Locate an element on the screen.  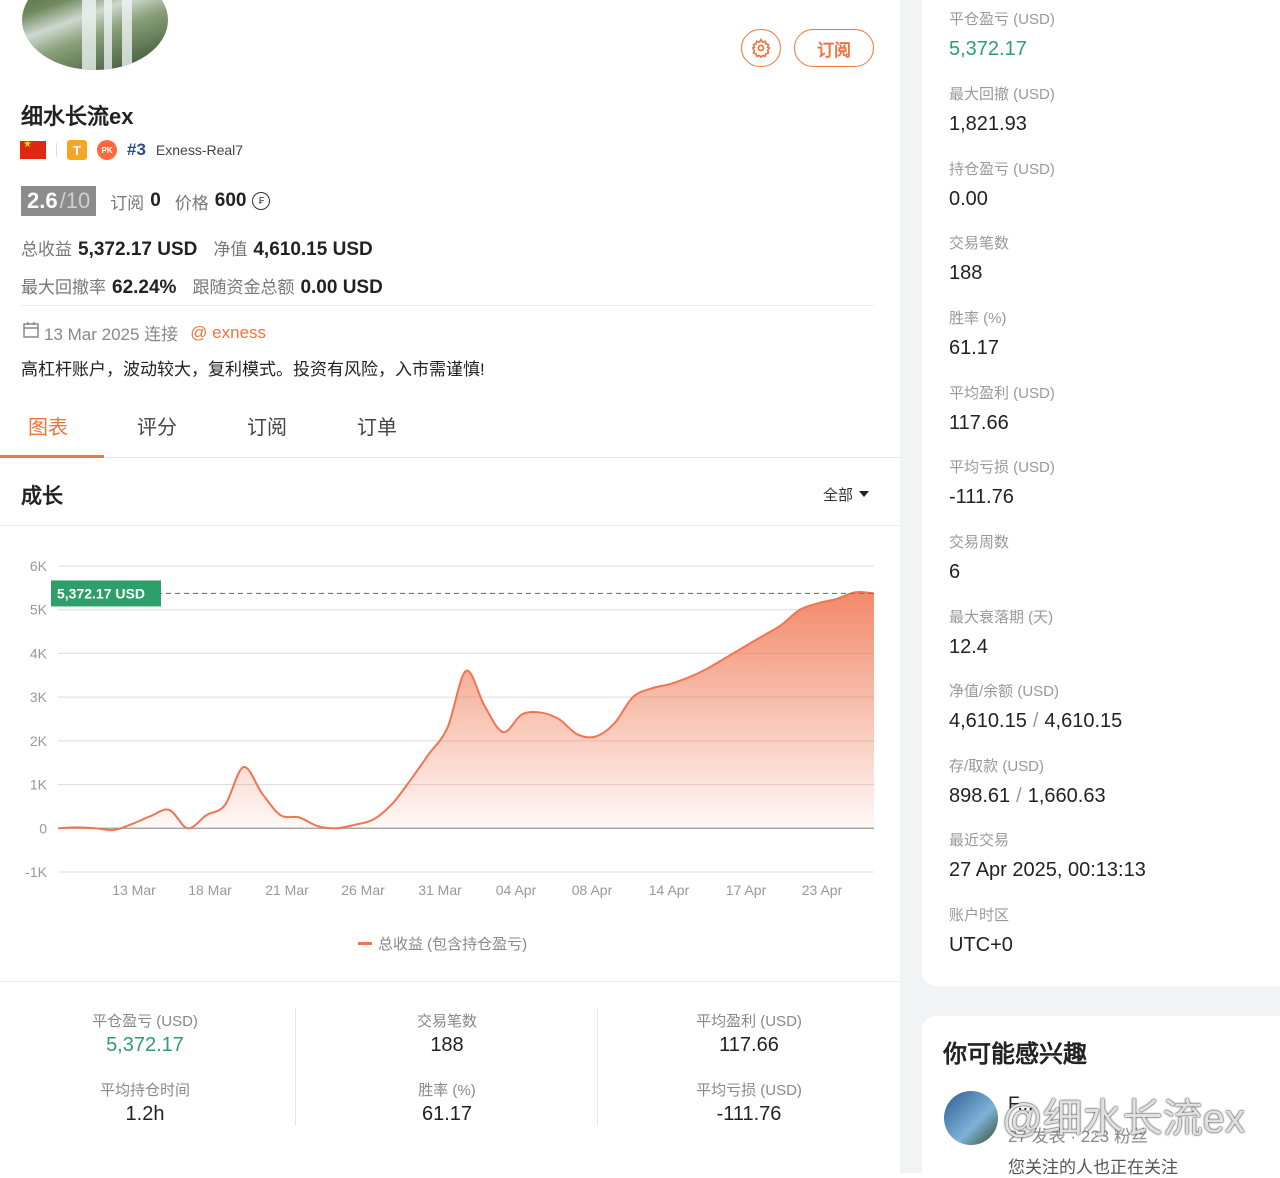
stat-label: 胜率 (%) is located at coordinates (447, 1090).